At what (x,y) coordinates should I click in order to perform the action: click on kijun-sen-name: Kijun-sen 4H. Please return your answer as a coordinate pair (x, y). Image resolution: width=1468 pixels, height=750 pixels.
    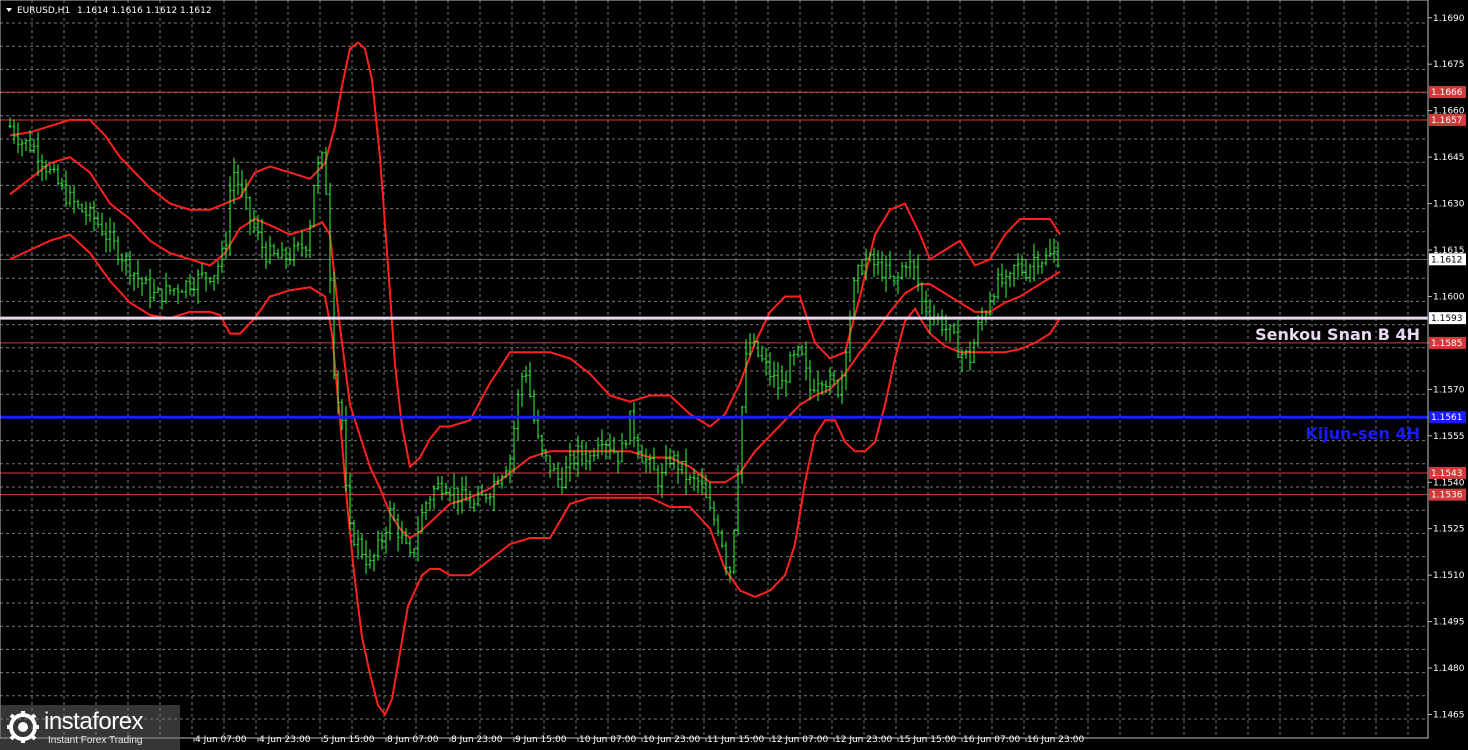
    Looking at the image, I should click on (1362, 433).